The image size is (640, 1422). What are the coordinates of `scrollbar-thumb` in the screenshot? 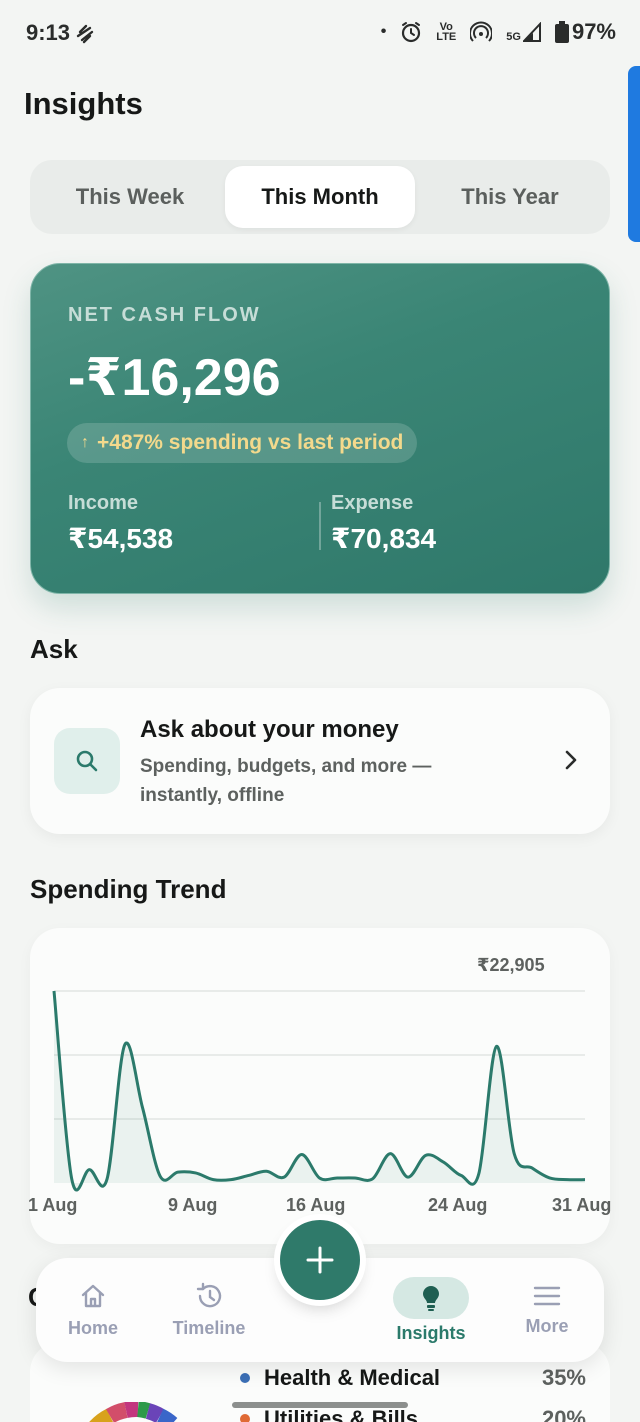 It's located at (634, 154).